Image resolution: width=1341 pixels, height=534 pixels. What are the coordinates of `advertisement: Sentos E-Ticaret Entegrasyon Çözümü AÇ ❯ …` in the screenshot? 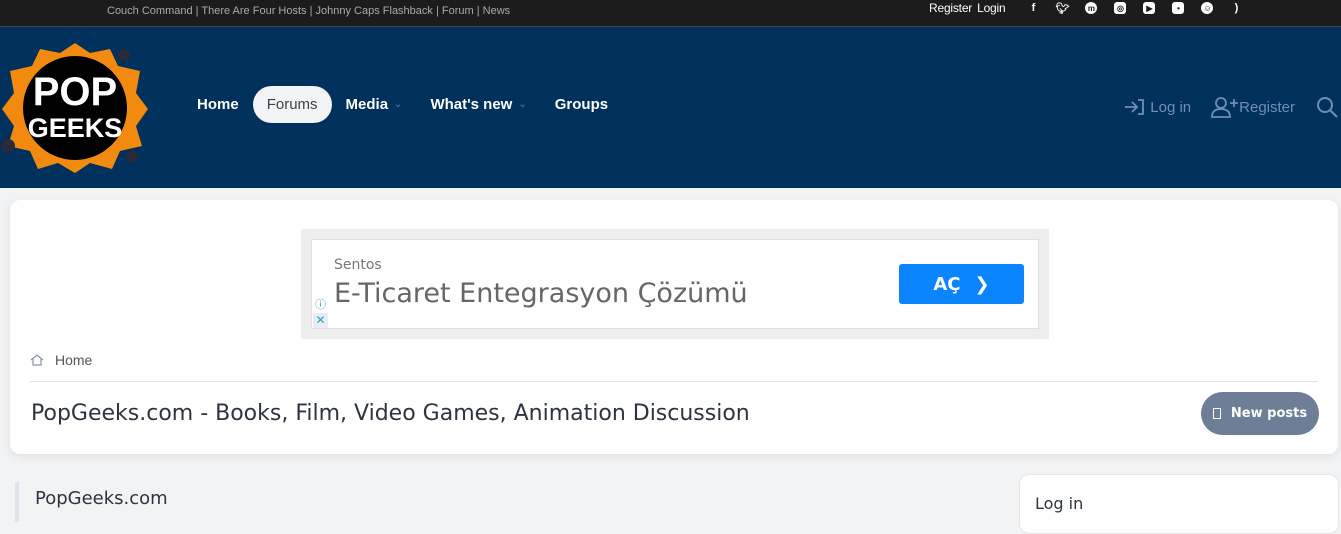 It's located at (675, 284).